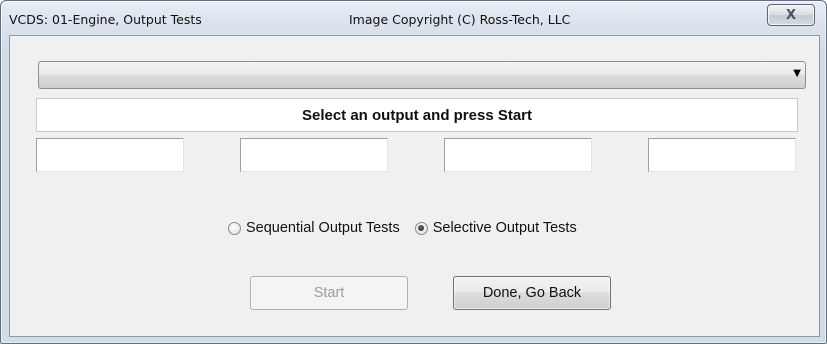  Describe the element at coordinates (797, 73) in the screenshot. I see `chevron-down-icon: ▼` at that location.